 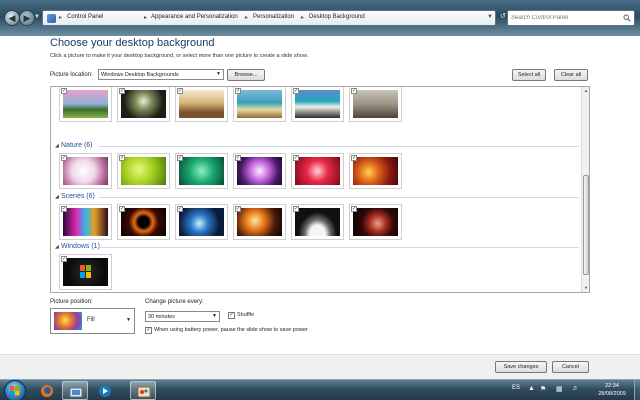 I want to click on volume-icon: ♬, so click(x=575, y=388).